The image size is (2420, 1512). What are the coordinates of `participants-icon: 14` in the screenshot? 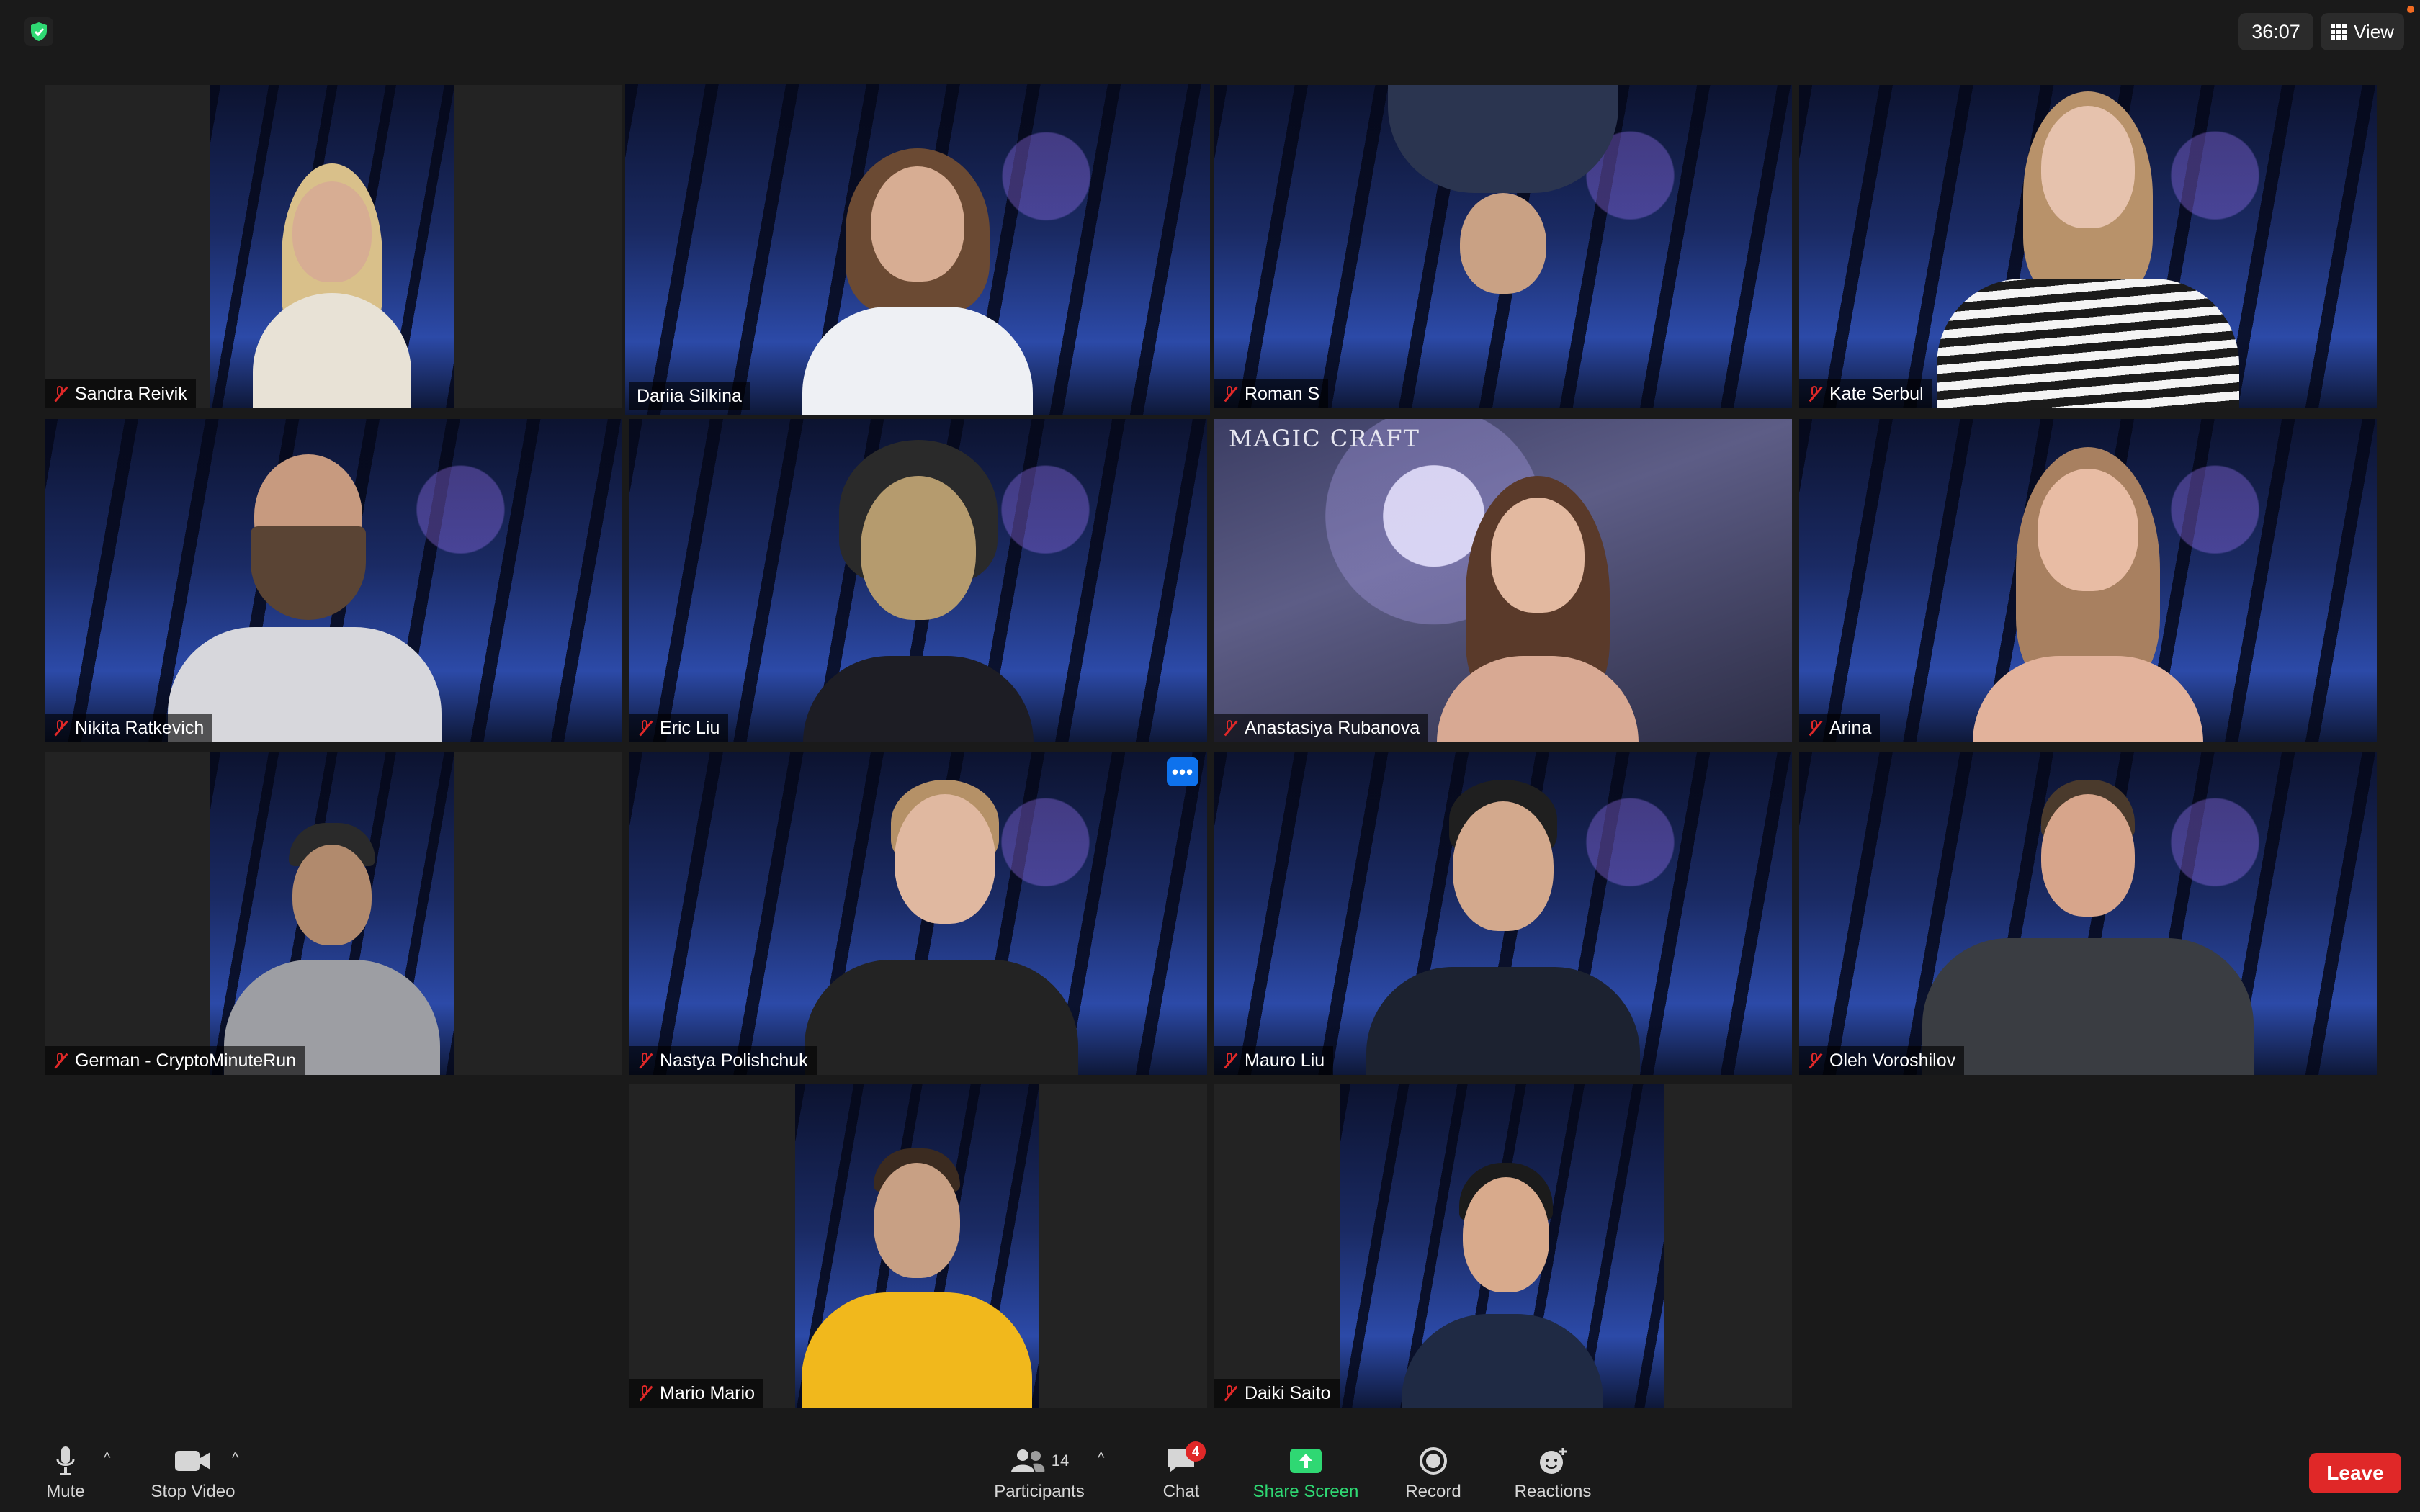 It's located at (1039, 1460).